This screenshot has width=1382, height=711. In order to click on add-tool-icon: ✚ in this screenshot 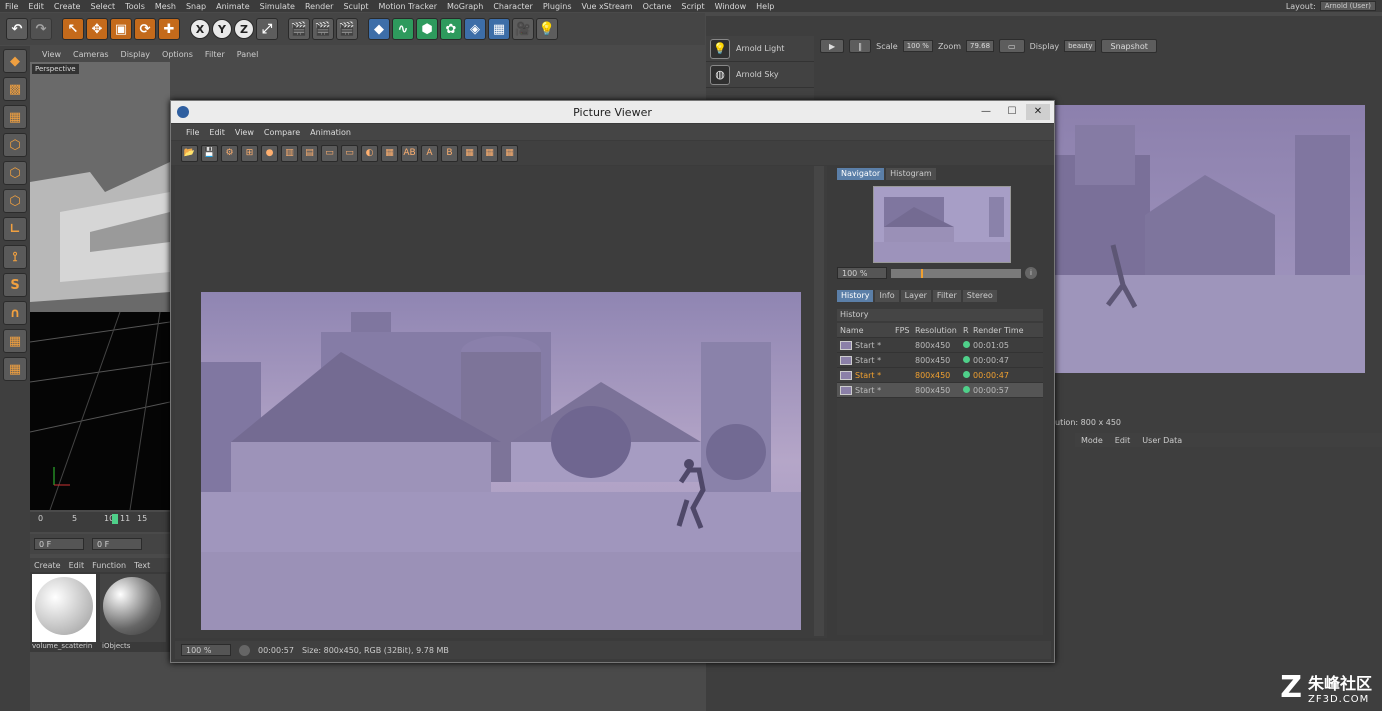, I will do `click(169, 29)`.